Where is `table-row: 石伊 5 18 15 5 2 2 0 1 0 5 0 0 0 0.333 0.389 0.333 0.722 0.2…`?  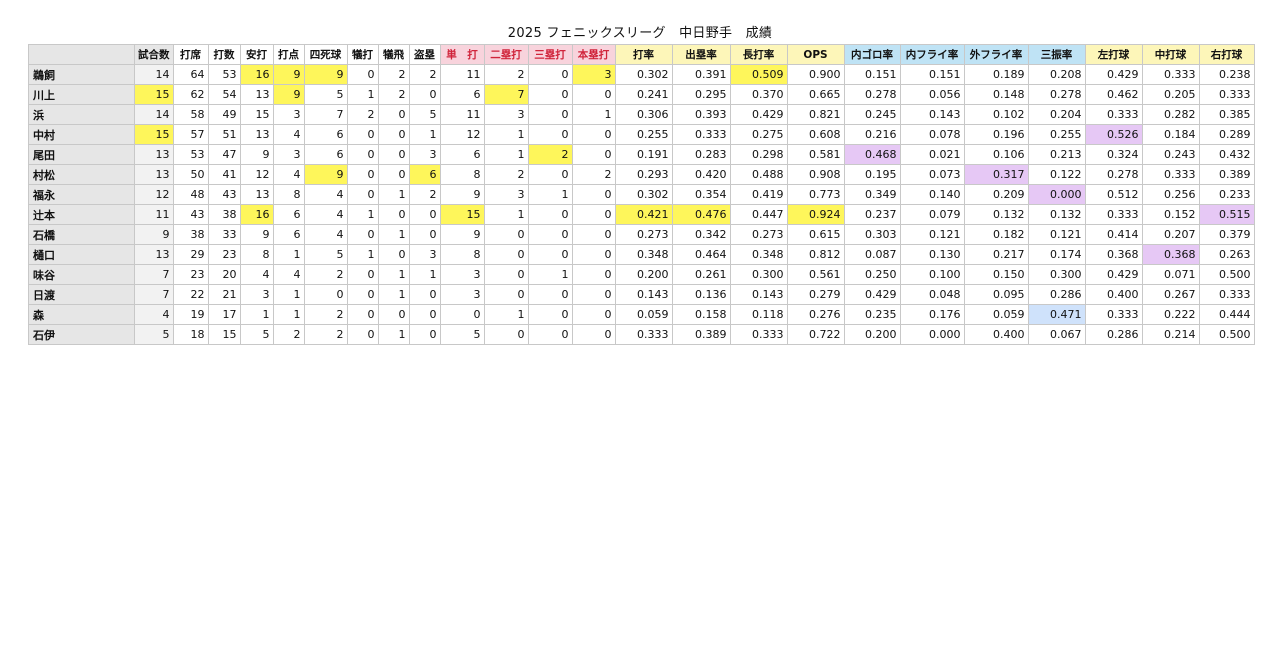
table-row: 石伊 5 18 15 5 2 2 0 1 0 5 0 0 0 0.333 0.389 0.333 0.722 0.2… is located at coordinates (641, 334).